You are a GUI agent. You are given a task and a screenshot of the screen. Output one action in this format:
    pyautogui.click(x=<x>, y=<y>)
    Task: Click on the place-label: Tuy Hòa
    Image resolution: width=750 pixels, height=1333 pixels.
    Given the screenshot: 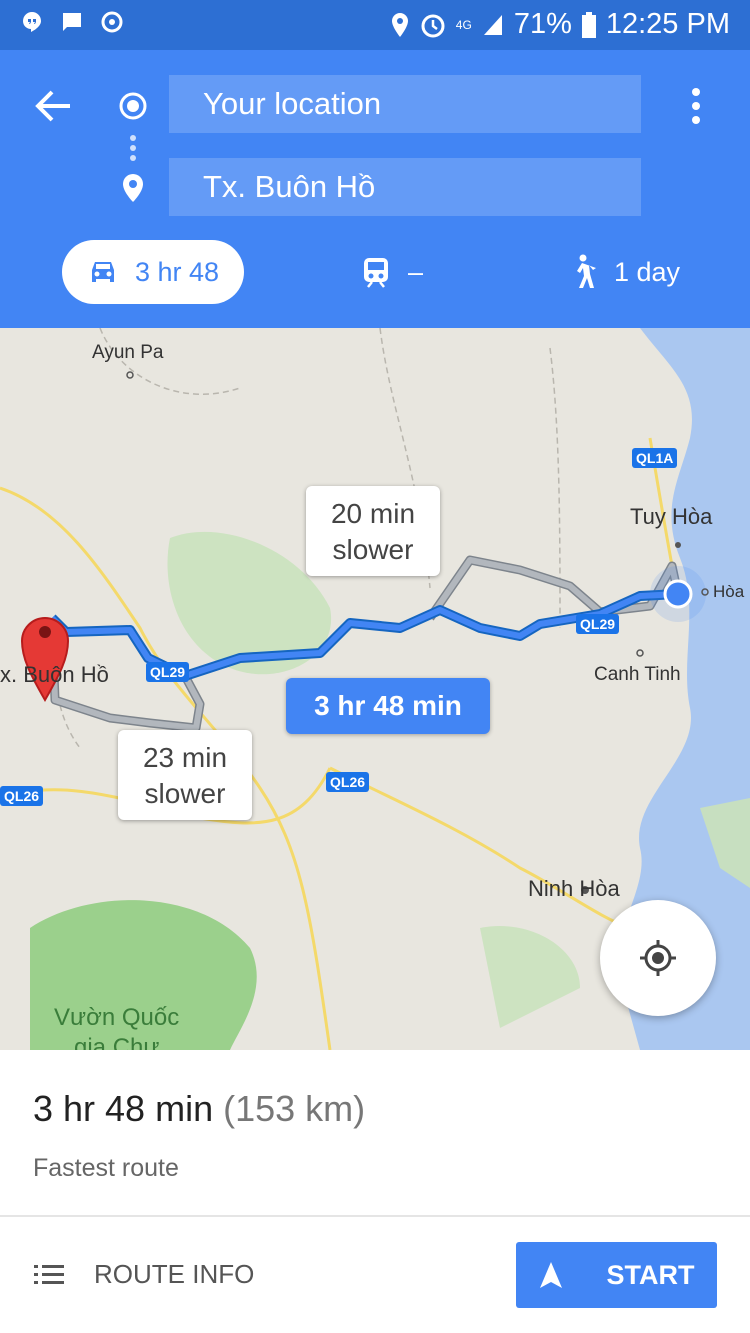 What is the action you would take?
    pyautogui.click(x=671, y=516)
    